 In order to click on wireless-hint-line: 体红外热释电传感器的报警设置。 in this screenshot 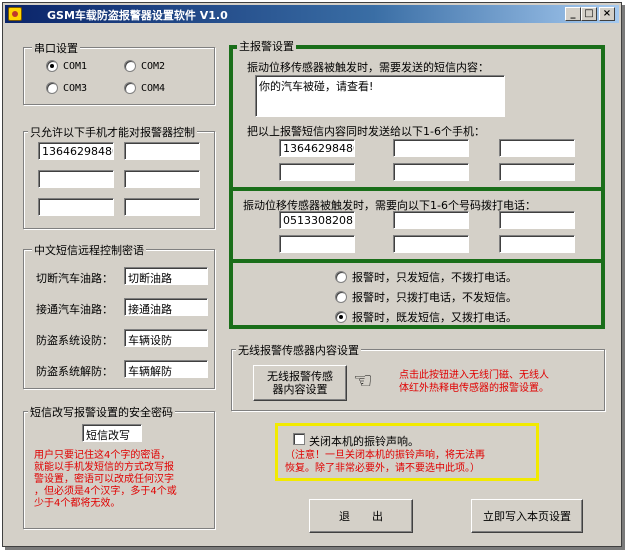, I will do `click(474, 388)`.